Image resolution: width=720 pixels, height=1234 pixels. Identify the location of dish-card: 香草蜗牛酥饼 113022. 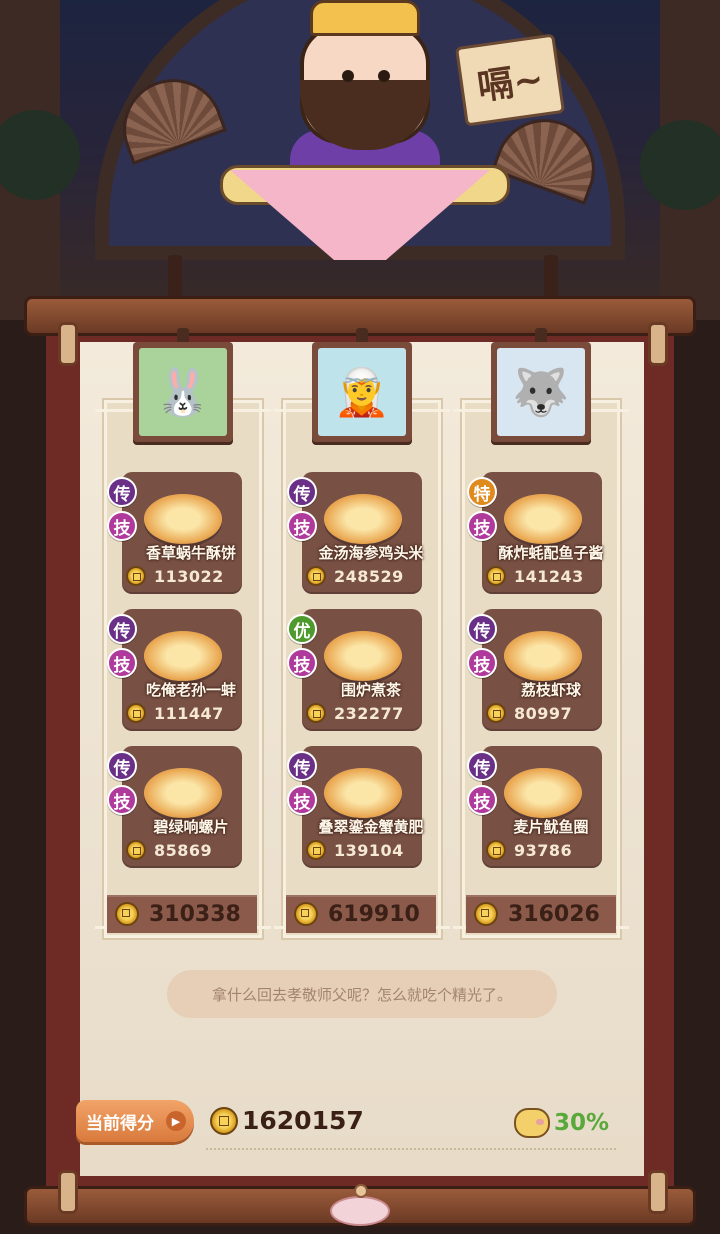
(182, 533).